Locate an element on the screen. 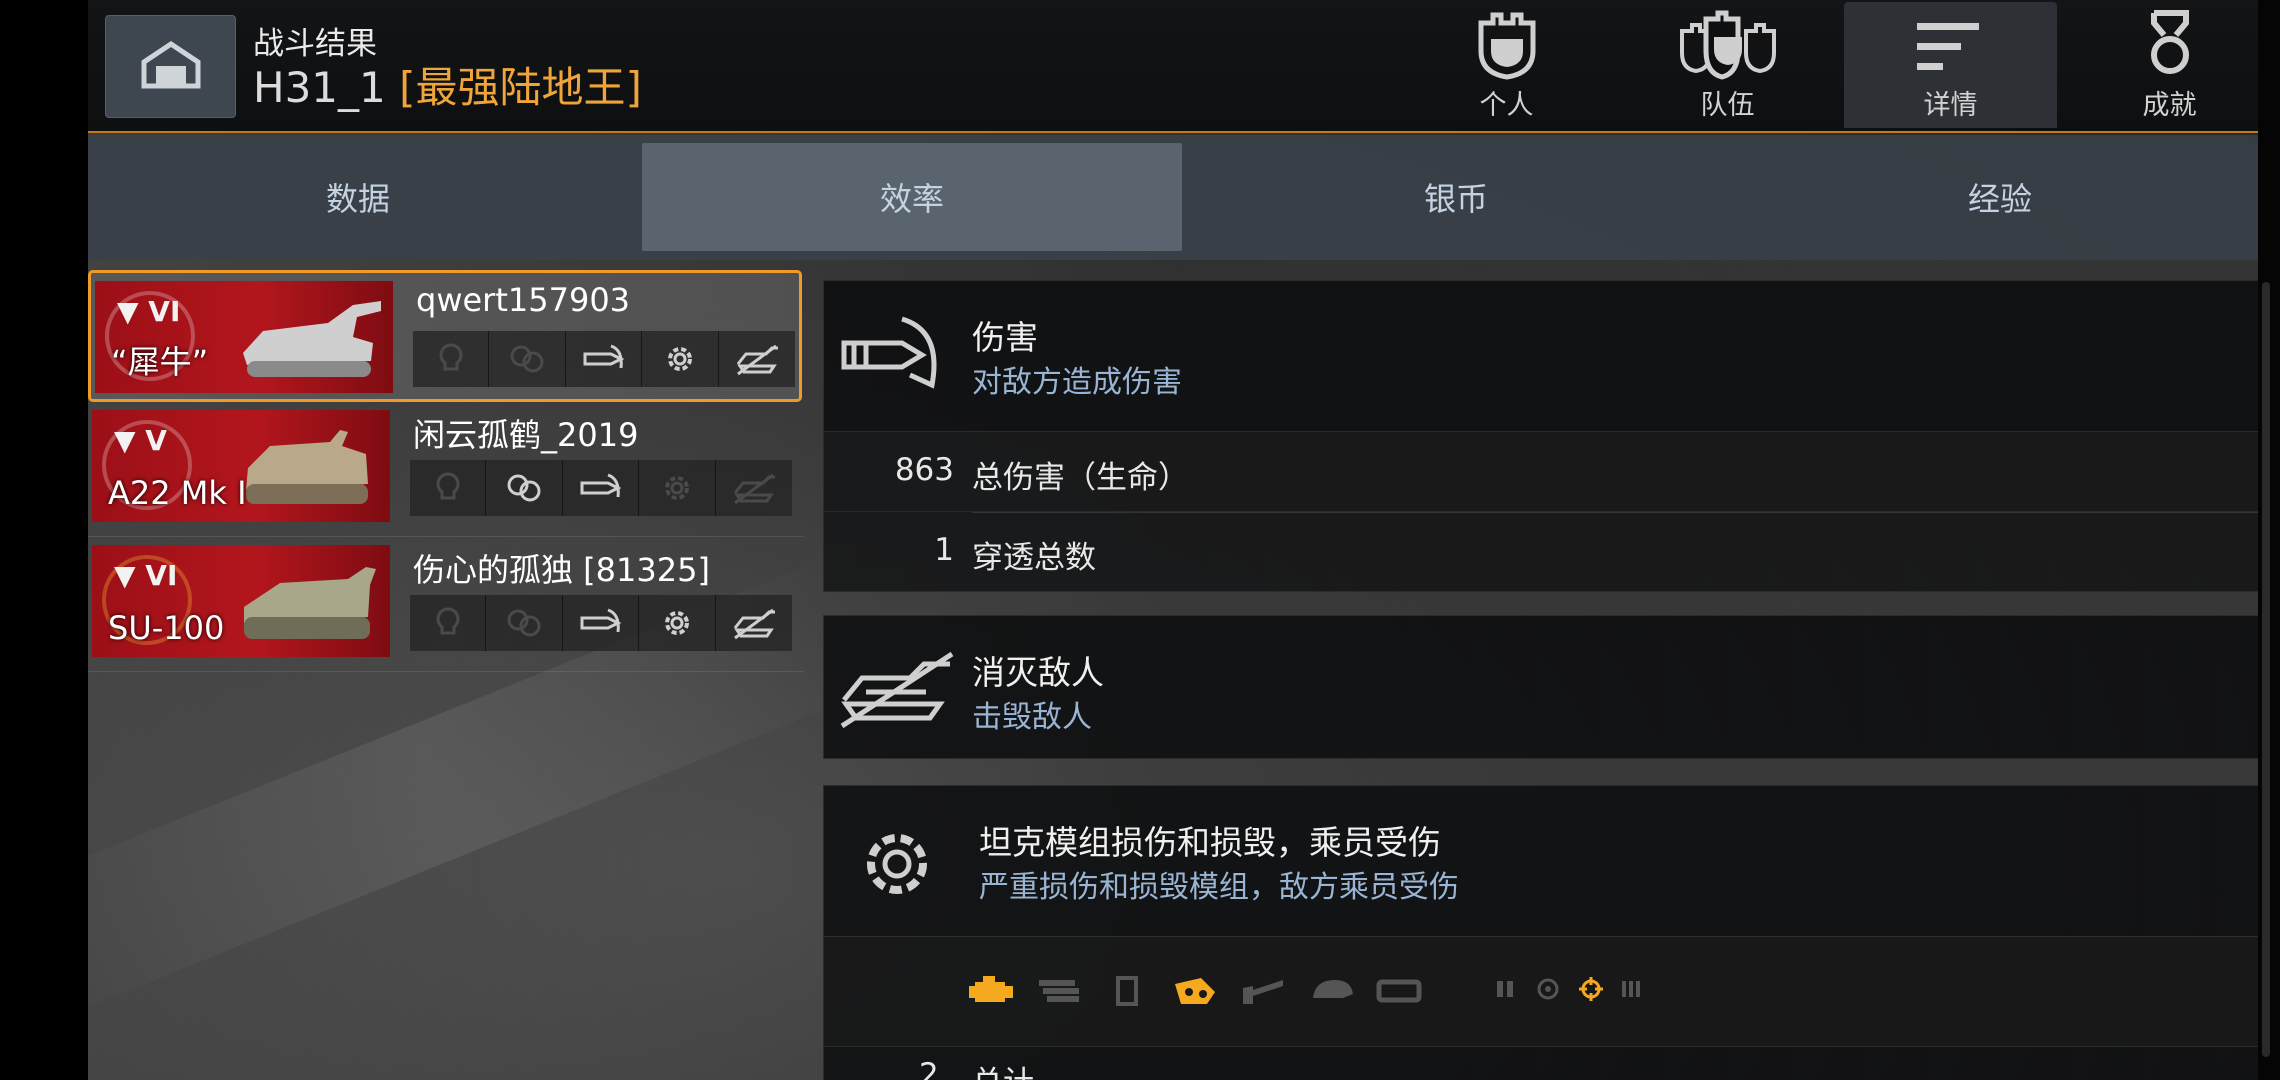 This screenshot has width=2280, height=1080. stats-subtabs: 数据 效率 银币 经验 is located at coordinates (1173, 197).